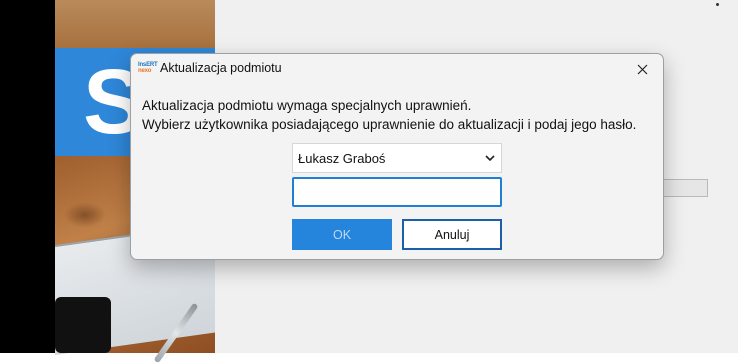 The height and width of the screenshot is (363, 738). What do you see at coordinates (397, 192) in the screenshot?
I see `password-input` at bounding box center [397, 192].